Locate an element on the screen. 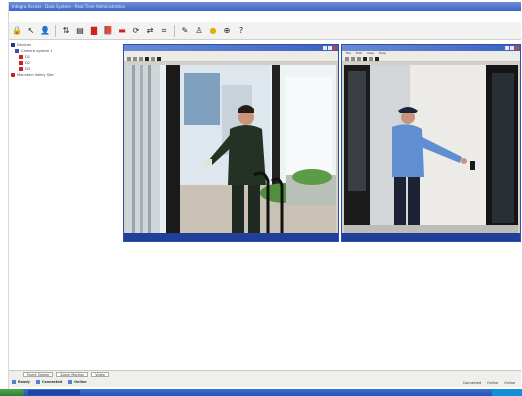 This screenshot has width=522, height=396. book-icon: 📕 is located at coordinates (108, 31).